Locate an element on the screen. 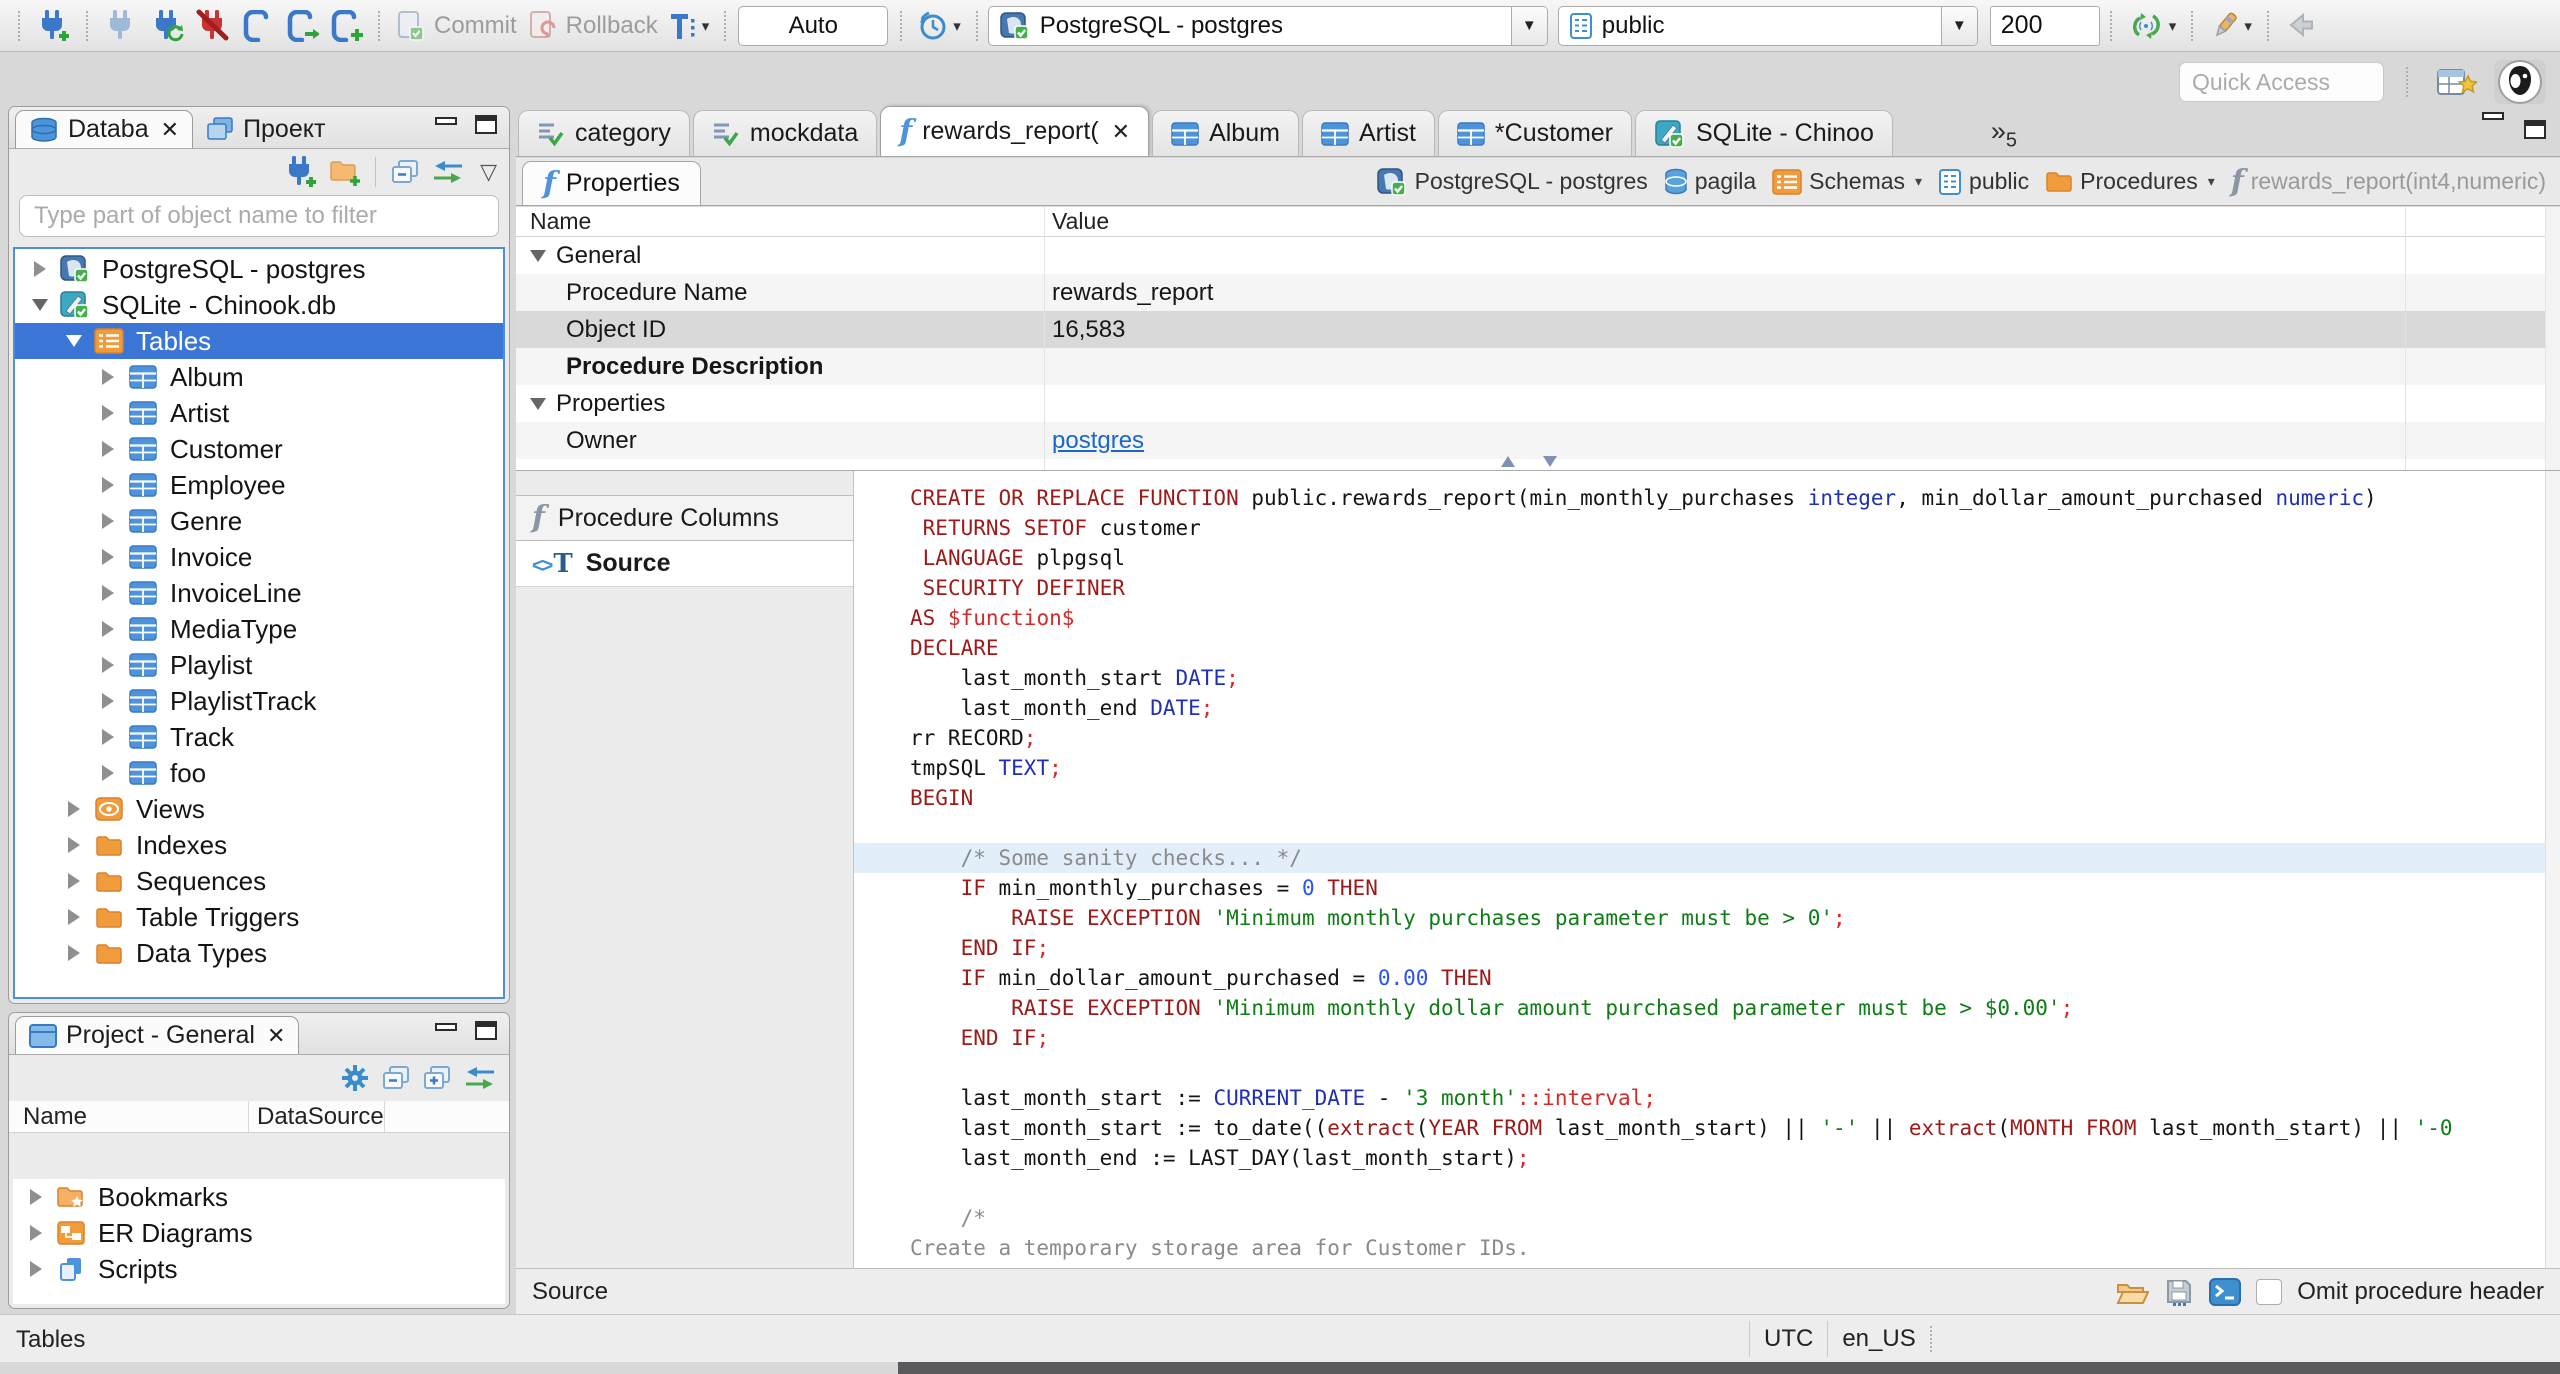 The width and height of the screenshot is (2560, 1374). tree-item-genre: Genre is located at coordinates (259, 521).